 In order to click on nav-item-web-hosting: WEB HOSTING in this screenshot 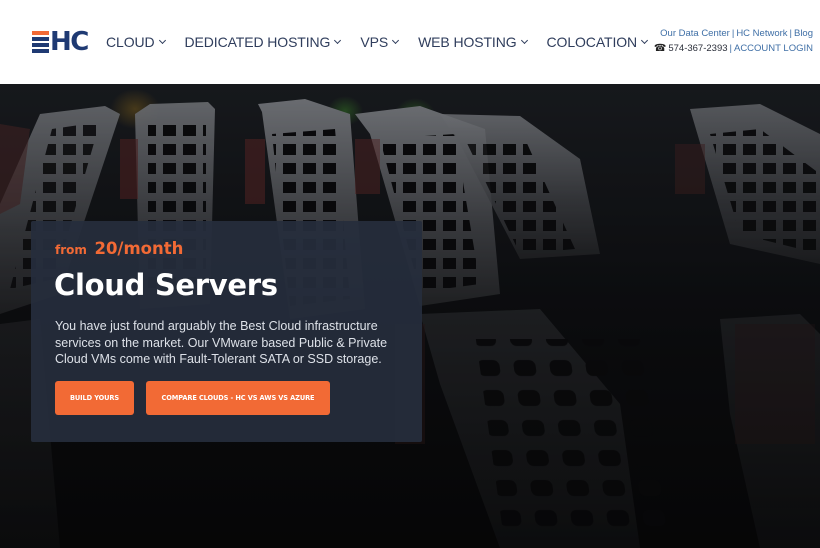, I will do `click(473, 42)`.